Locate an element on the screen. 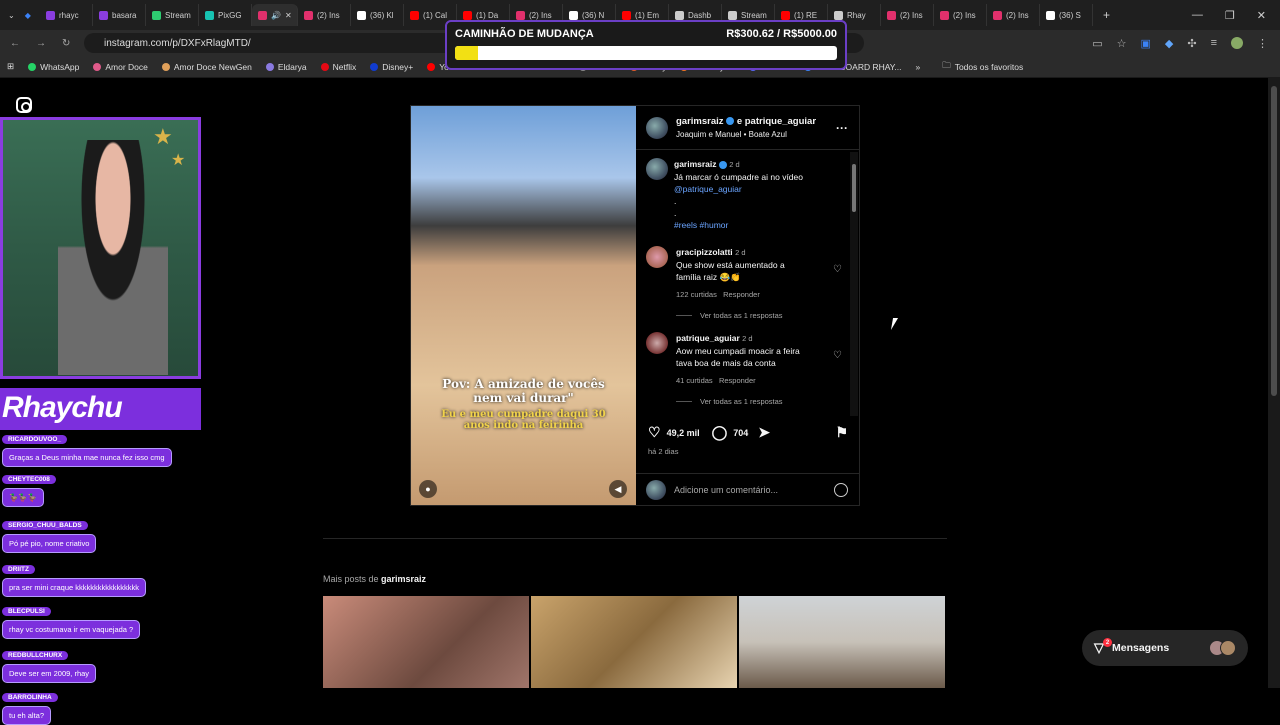 Image resolution: width=1280 pixels, height=725 pixels. chat-text: tu eh alta? is located at coordinates (27, 715).